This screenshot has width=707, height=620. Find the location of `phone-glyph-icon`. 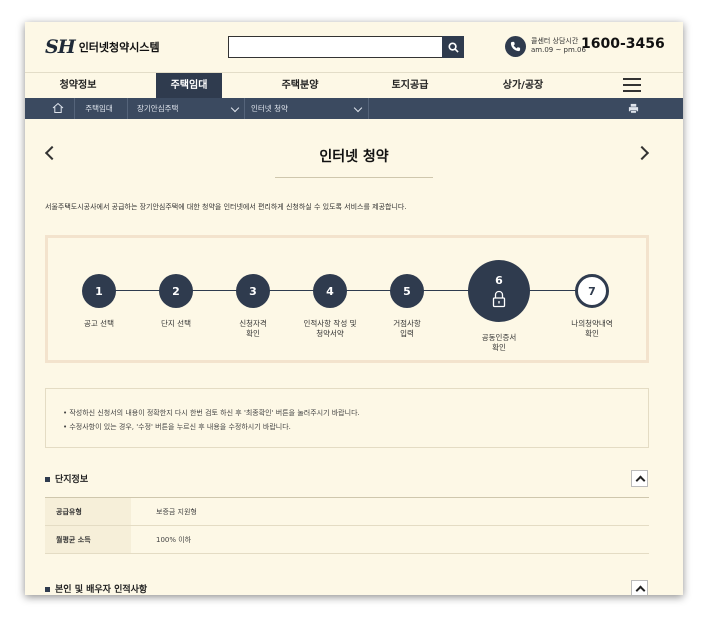

phone-glyph-icon is located at coordinates (515, 46).